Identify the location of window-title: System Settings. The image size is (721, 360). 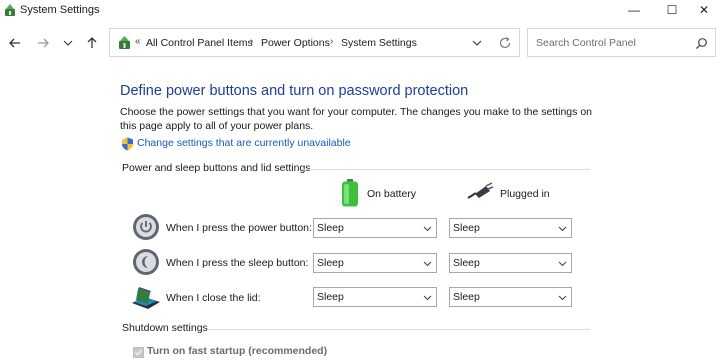
(60, 10).